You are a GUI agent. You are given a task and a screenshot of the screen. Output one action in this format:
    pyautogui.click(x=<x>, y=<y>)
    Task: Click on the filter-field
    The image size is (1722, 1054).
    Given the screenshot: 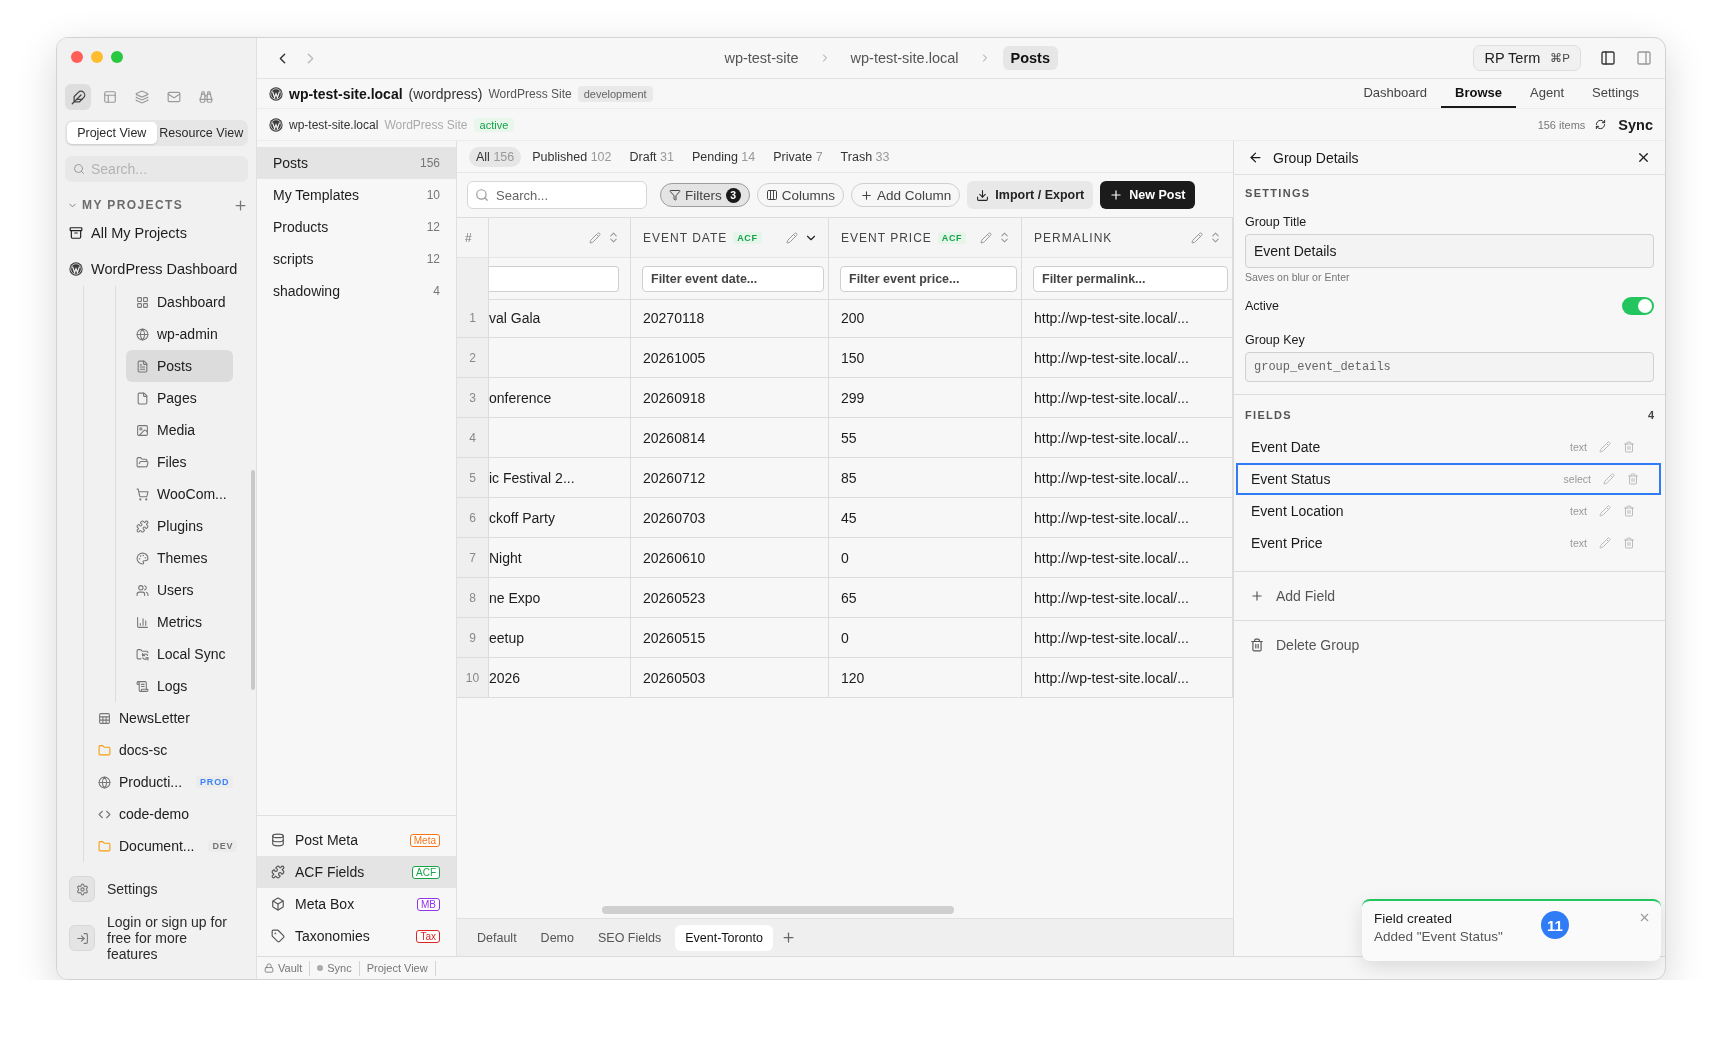 What is the action you would take?
    pyautogui.click(x=554, y=278)
    